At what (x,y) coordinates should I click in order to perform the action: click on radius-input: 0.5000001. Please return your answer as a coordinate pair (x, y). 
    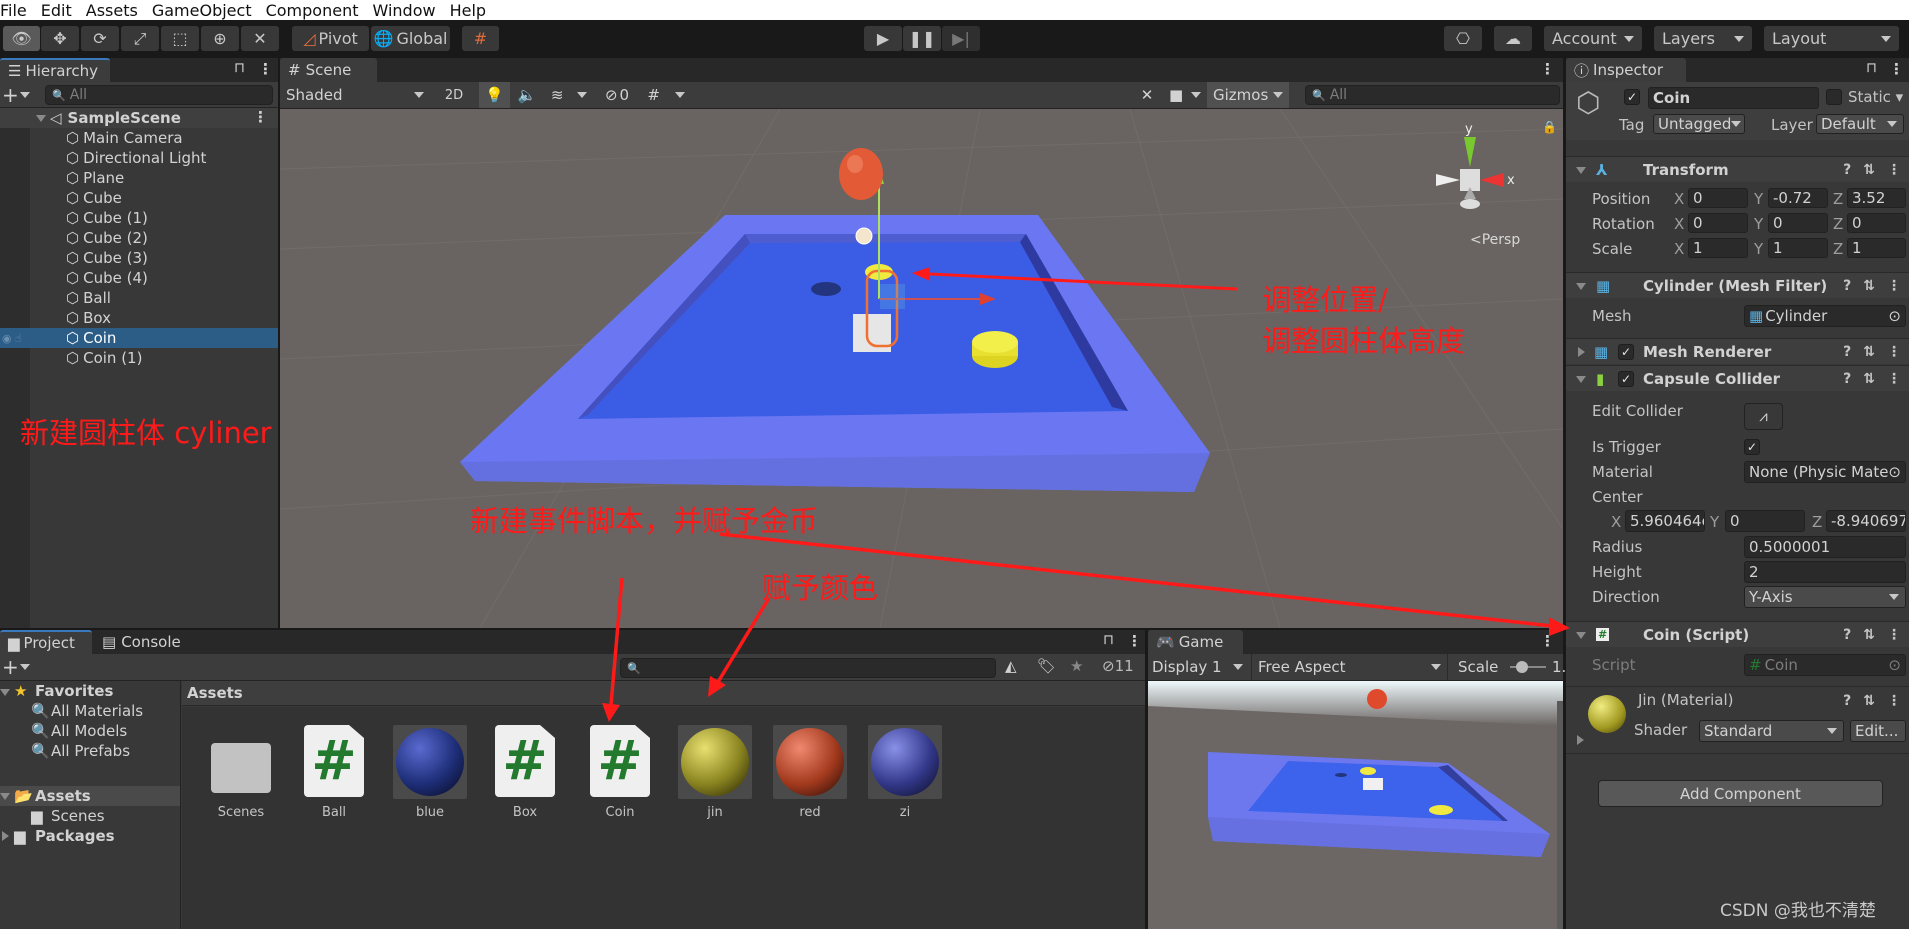
    Looking at the image, I should click on (1825, 547).